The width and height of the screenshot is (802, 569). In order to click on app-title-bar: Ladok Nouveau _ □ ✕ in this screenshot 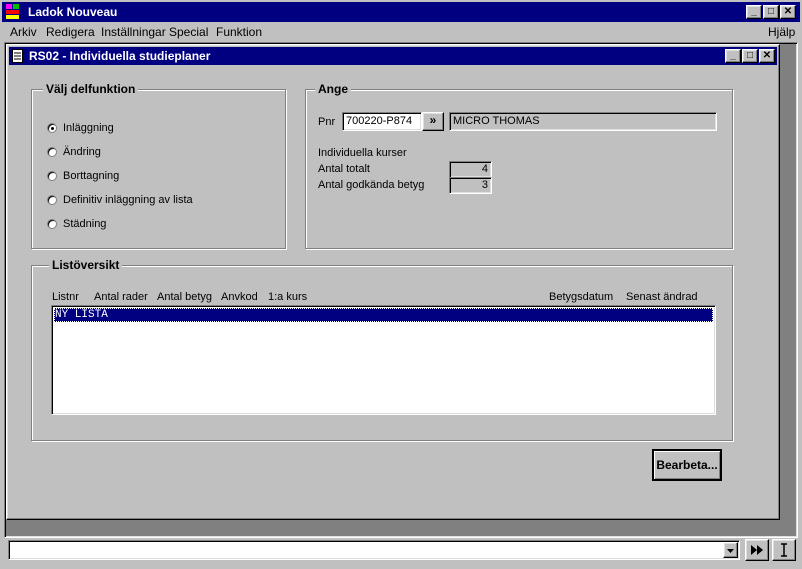, I will do `click(401, 12)`.